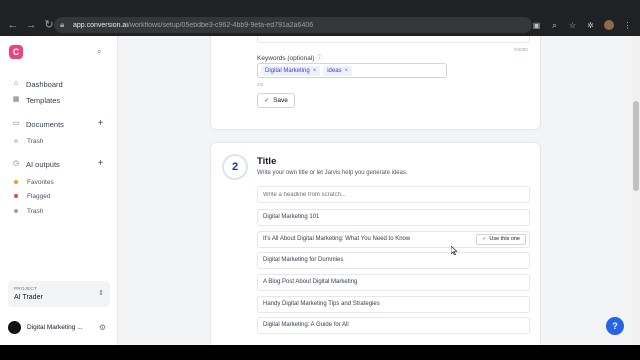  Describe the element at coordinates (31, 25) in the screenshot. I see `forward-icon: →` at that location.